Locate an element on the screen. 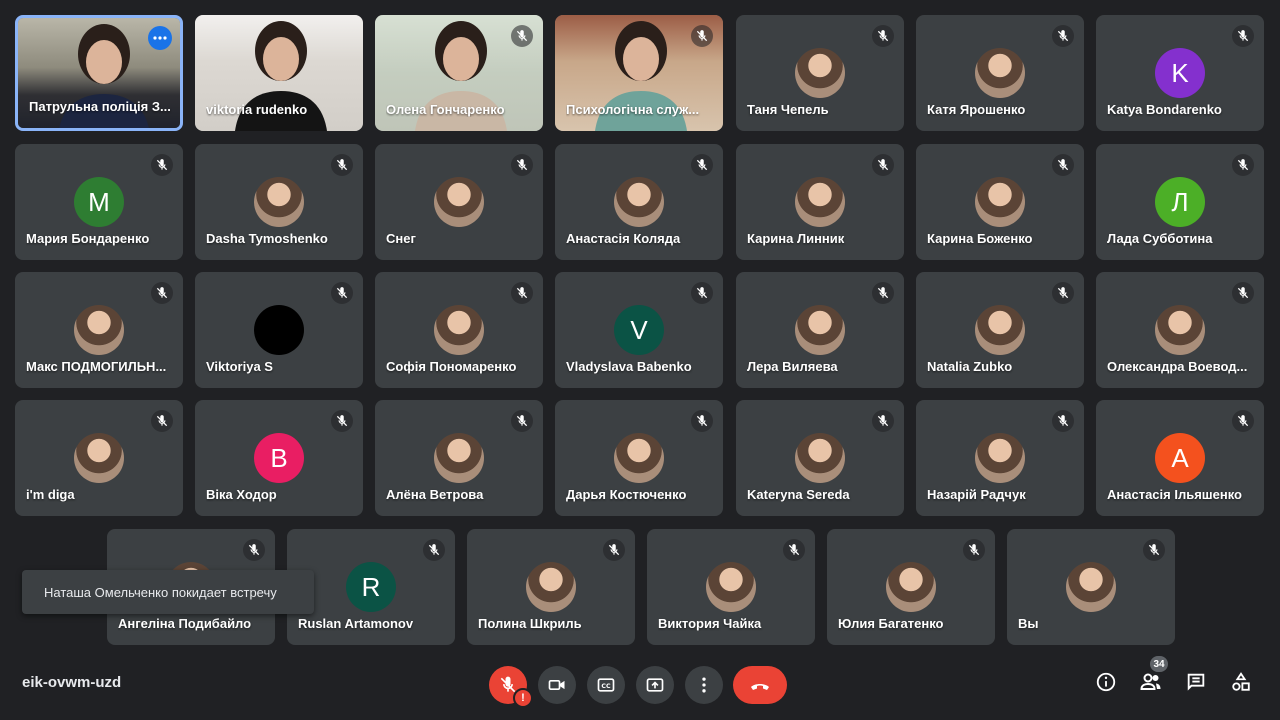  avatar-initial: A is located at coordinates (1180, 457).